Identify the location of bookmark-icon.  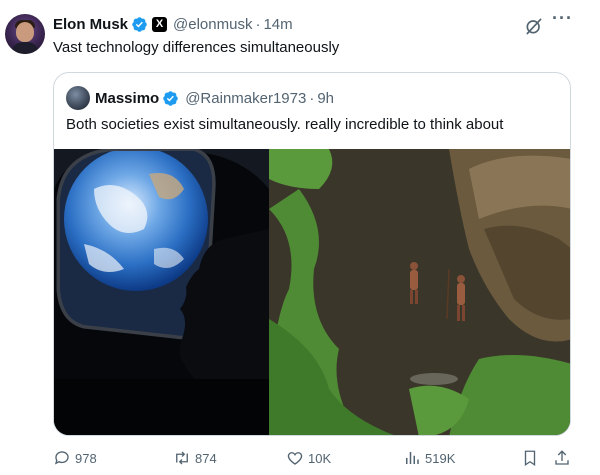
(530, 458).